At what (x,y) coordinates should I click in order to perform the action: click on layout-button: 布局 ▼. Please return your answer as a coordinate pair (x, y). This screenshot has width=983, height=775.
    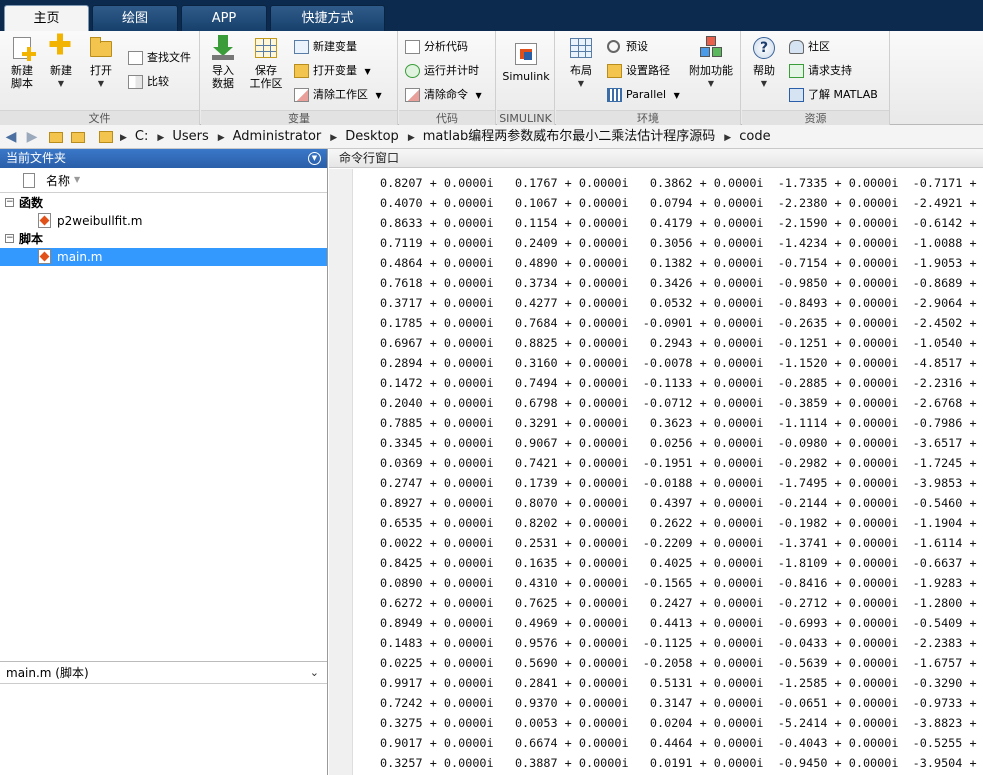
    Looking at the image, I should click on (581, 62).